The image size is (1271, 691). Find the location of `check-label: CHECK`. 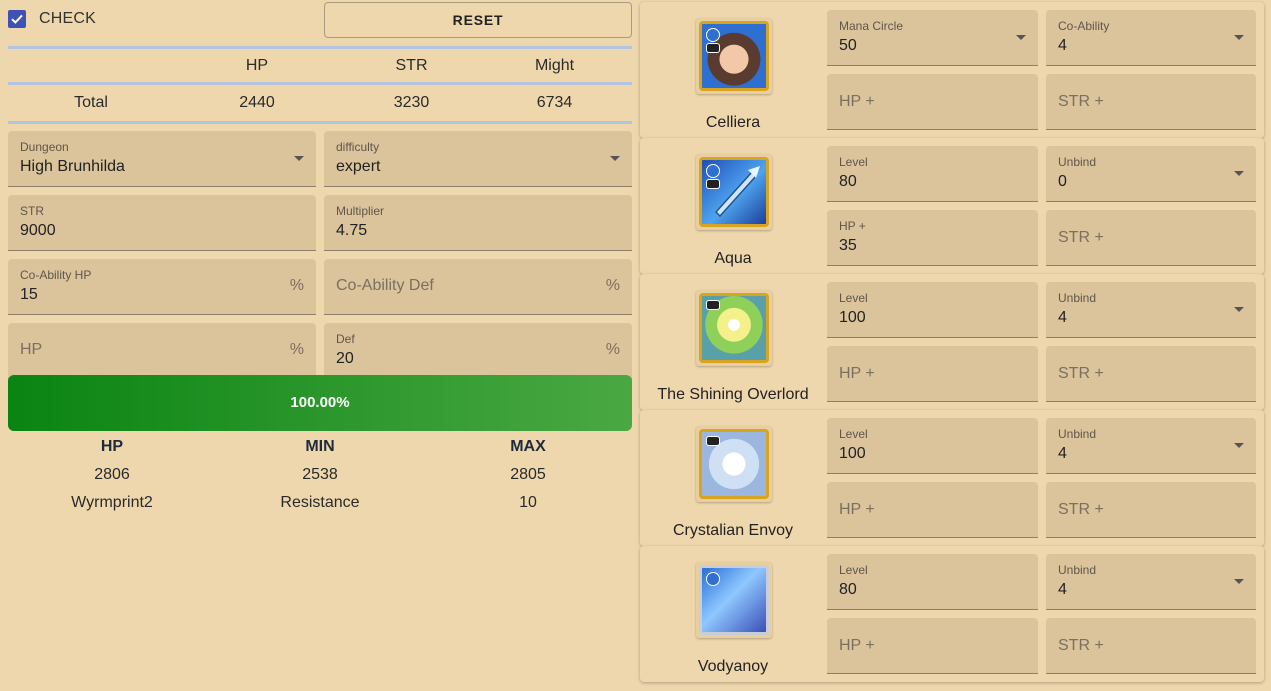

check-label: CHECK is located at coordinates (68, 18).